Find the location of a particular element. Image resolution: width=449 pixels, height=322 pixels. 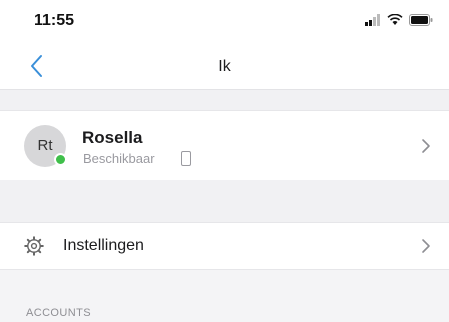

wifi-icon is located at coordinates (395, 19).